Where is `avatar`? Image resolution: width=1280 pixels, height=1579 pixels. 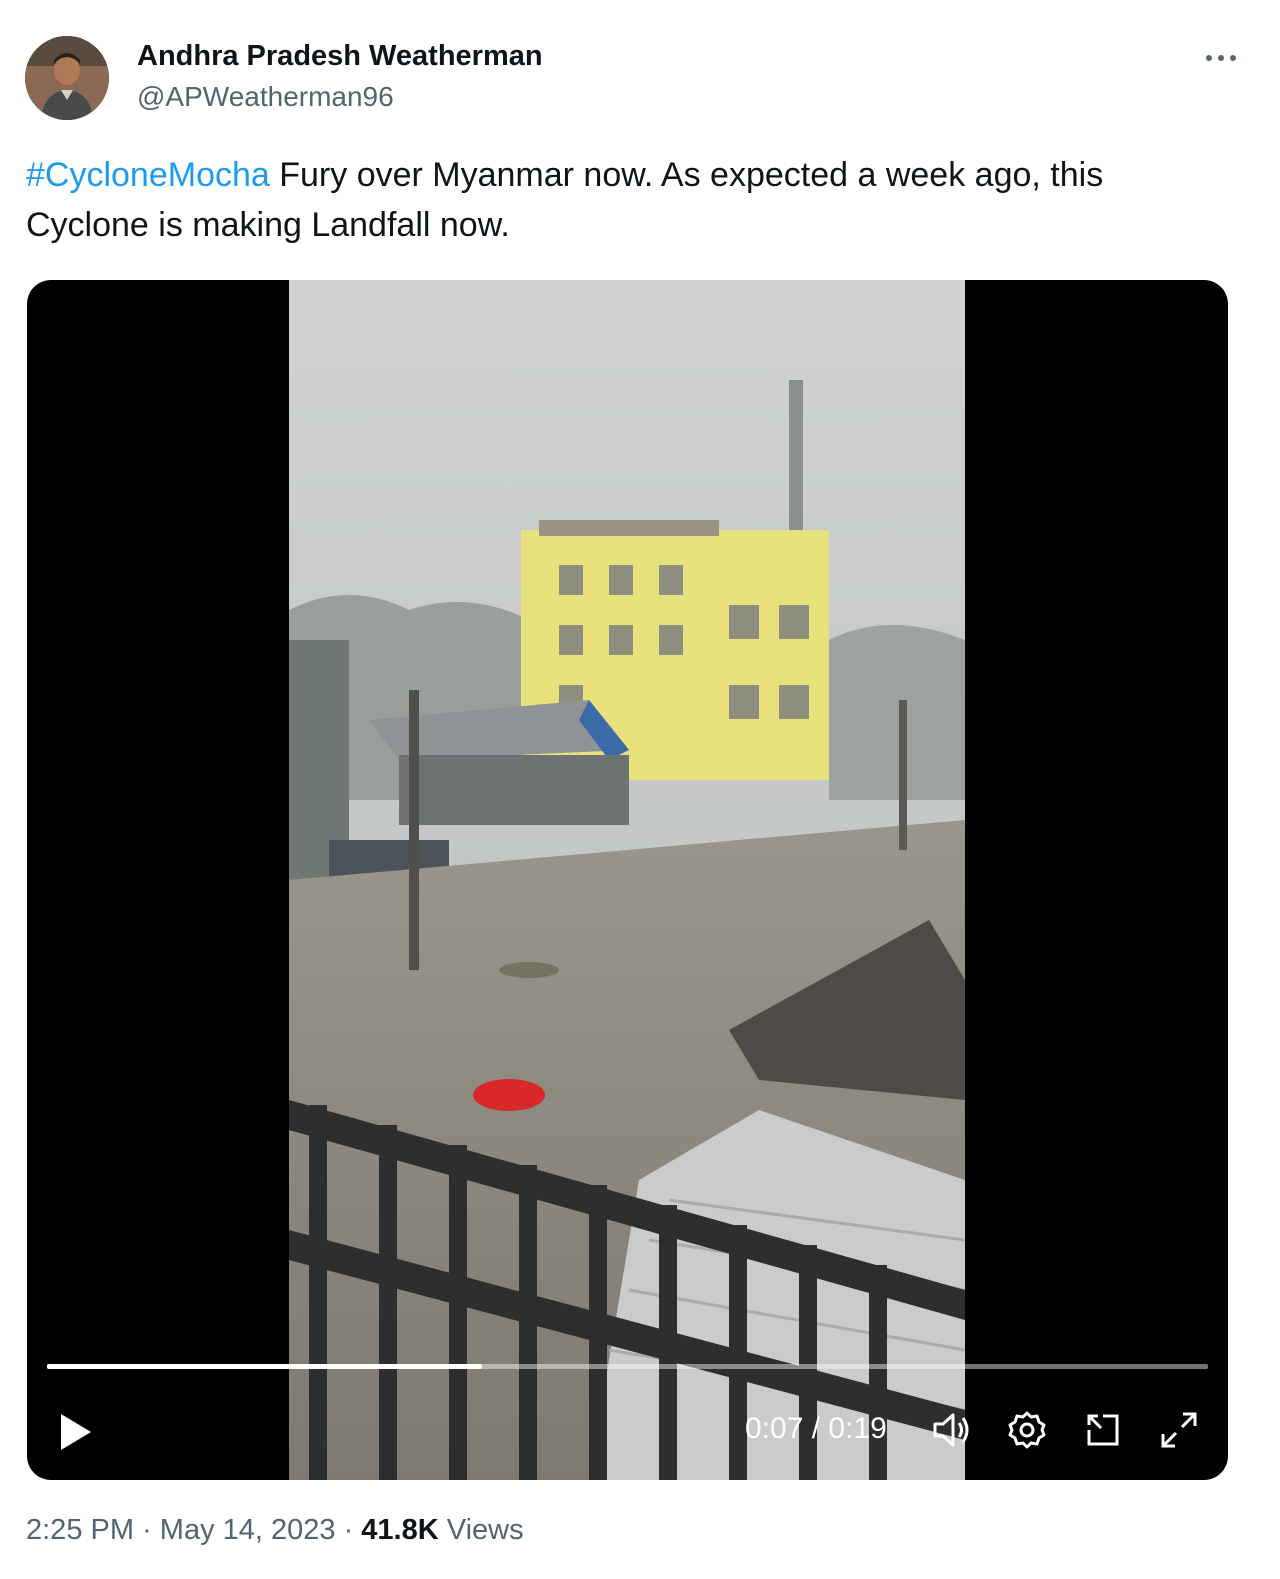
avatar is located at coordinates (67, 78).